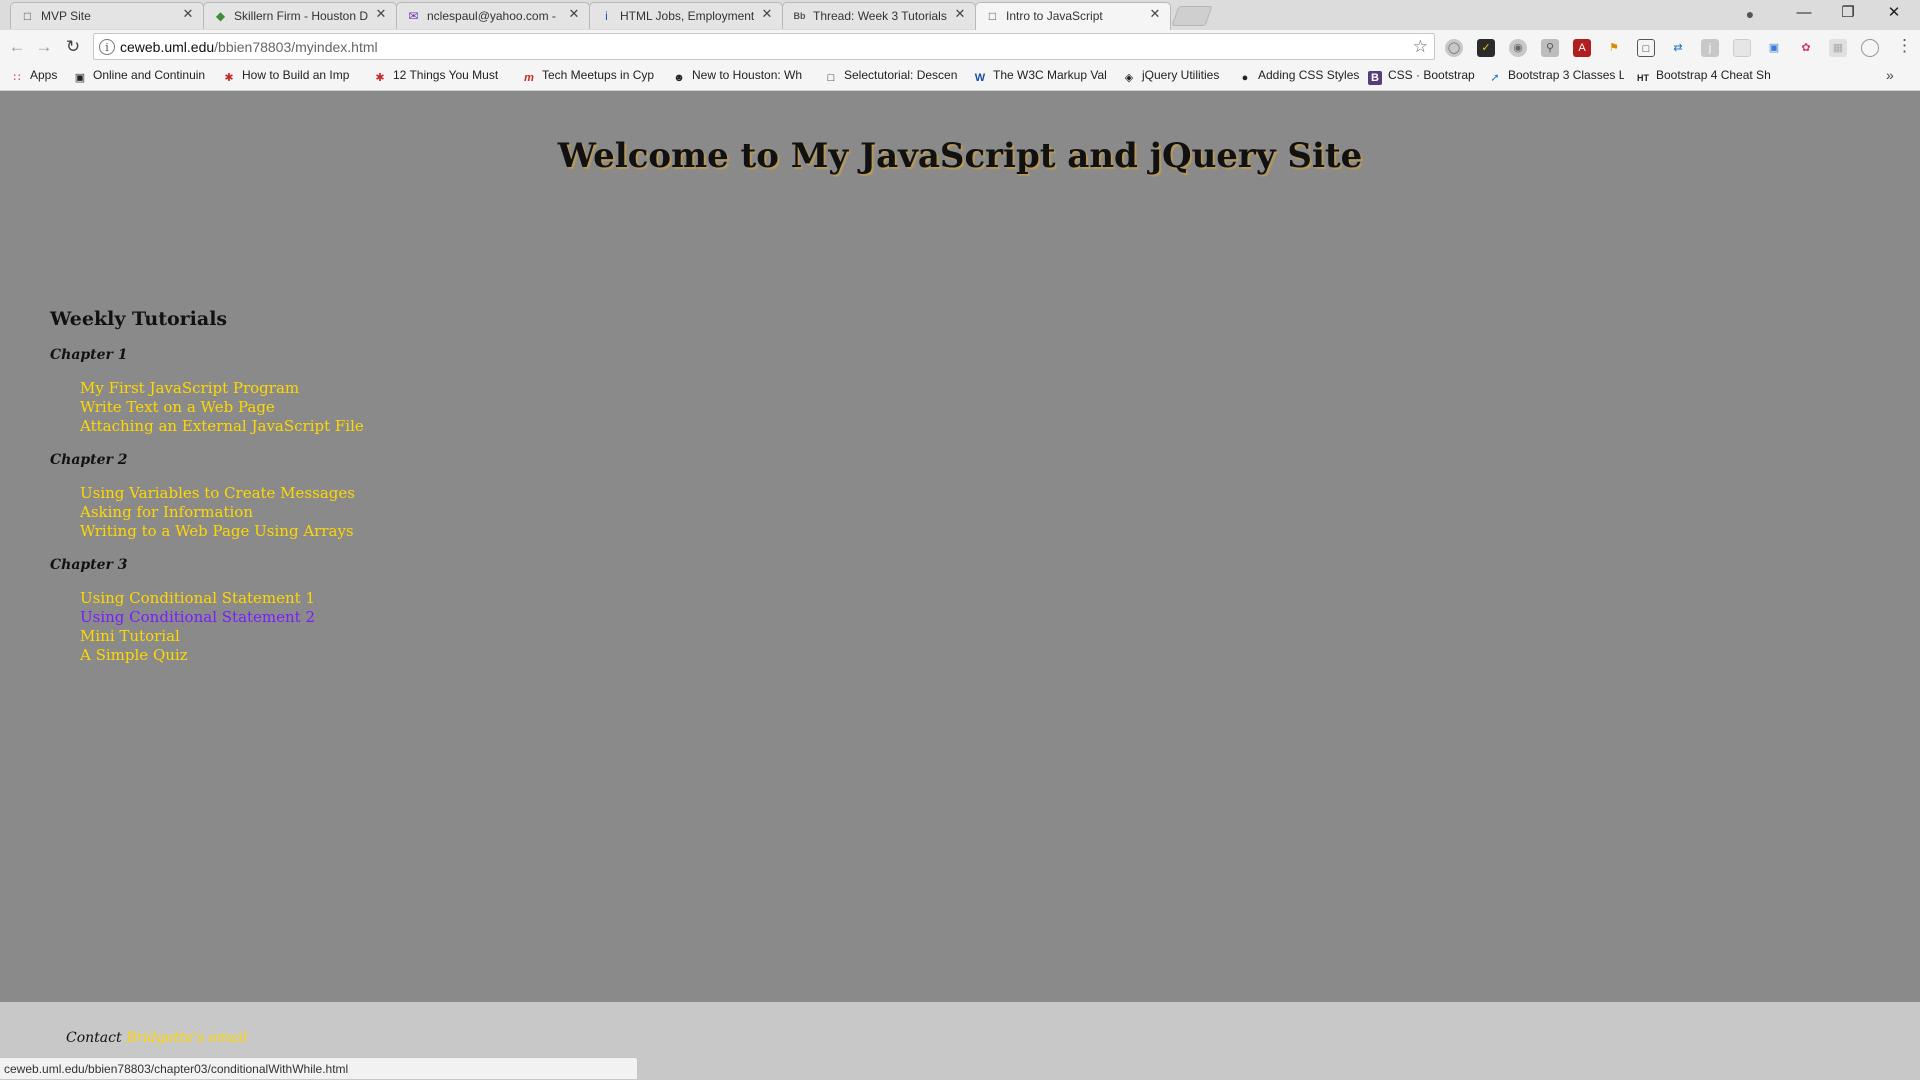 The image size is (1920, 1080). I want to click on extension-icon: j, so click(1710, 48).